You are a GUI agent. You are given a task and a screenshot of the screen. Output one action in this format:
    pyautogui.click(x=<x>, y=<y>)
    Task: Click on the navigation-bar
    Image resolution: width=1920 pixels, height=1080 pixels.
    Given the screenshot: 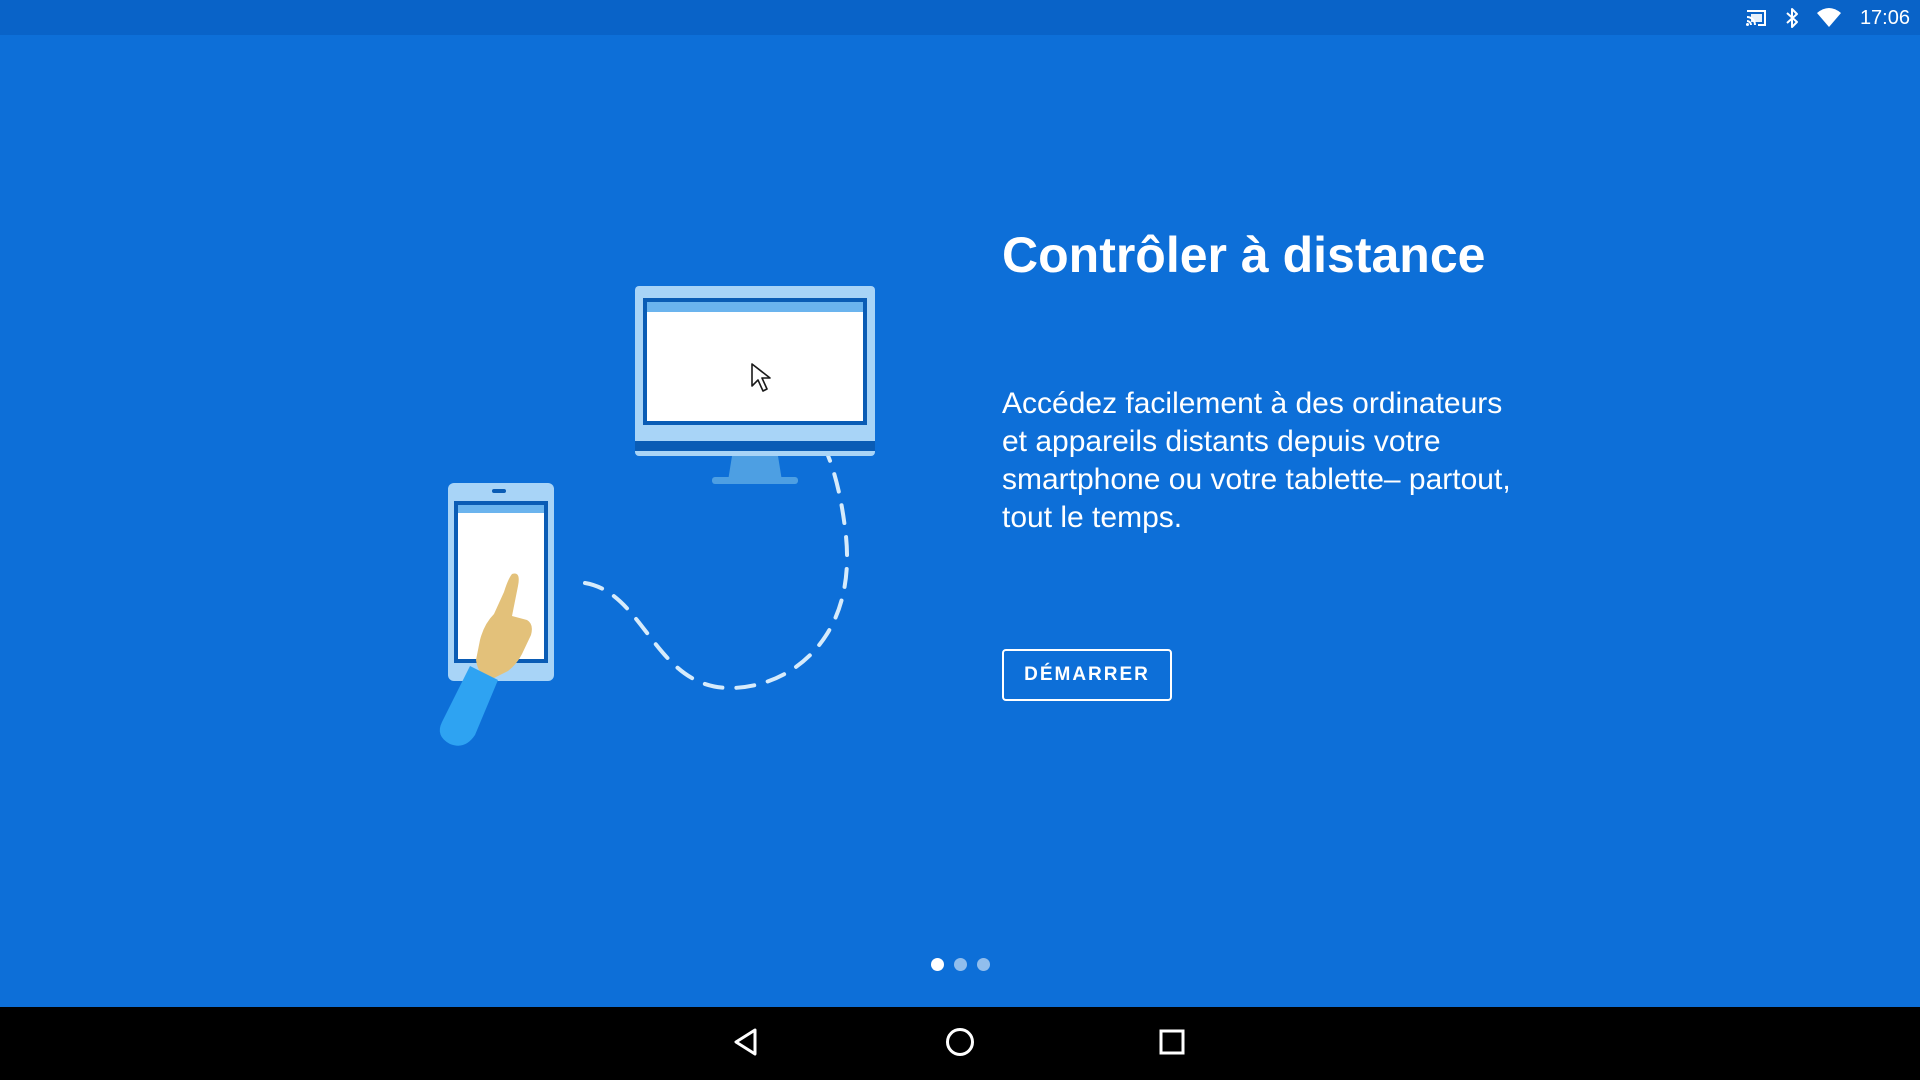 What is the action you would take?
    pyautogui.click(x=960, y=1043)
    